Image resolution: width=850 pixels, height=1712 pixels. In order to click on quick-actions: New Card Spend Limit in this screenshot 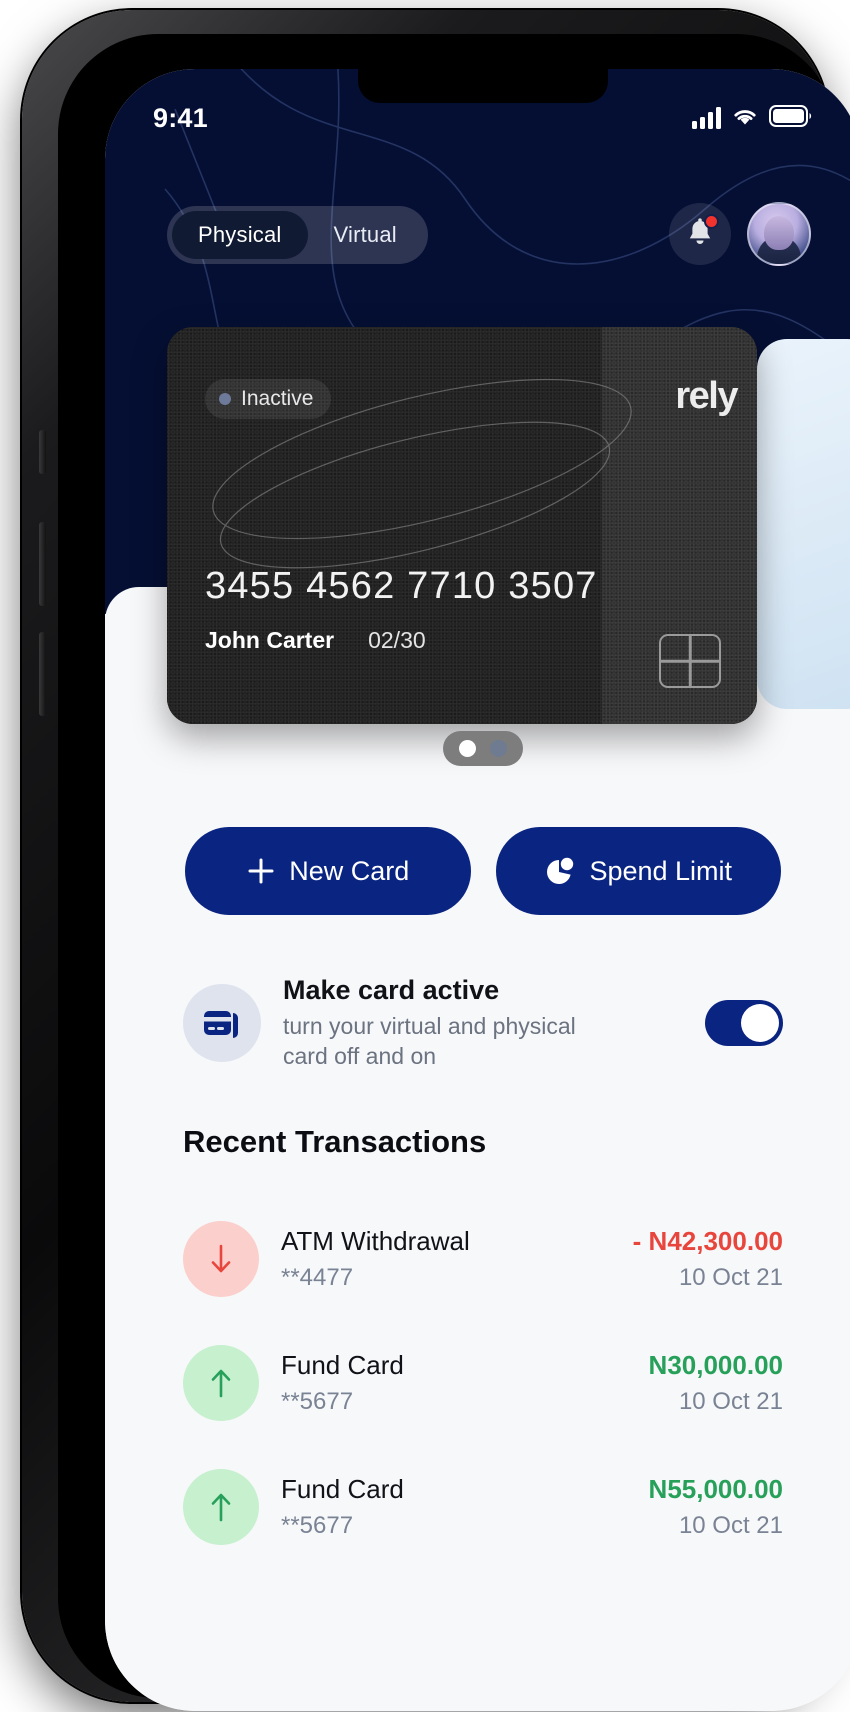, I will do `click(477, 871)`.